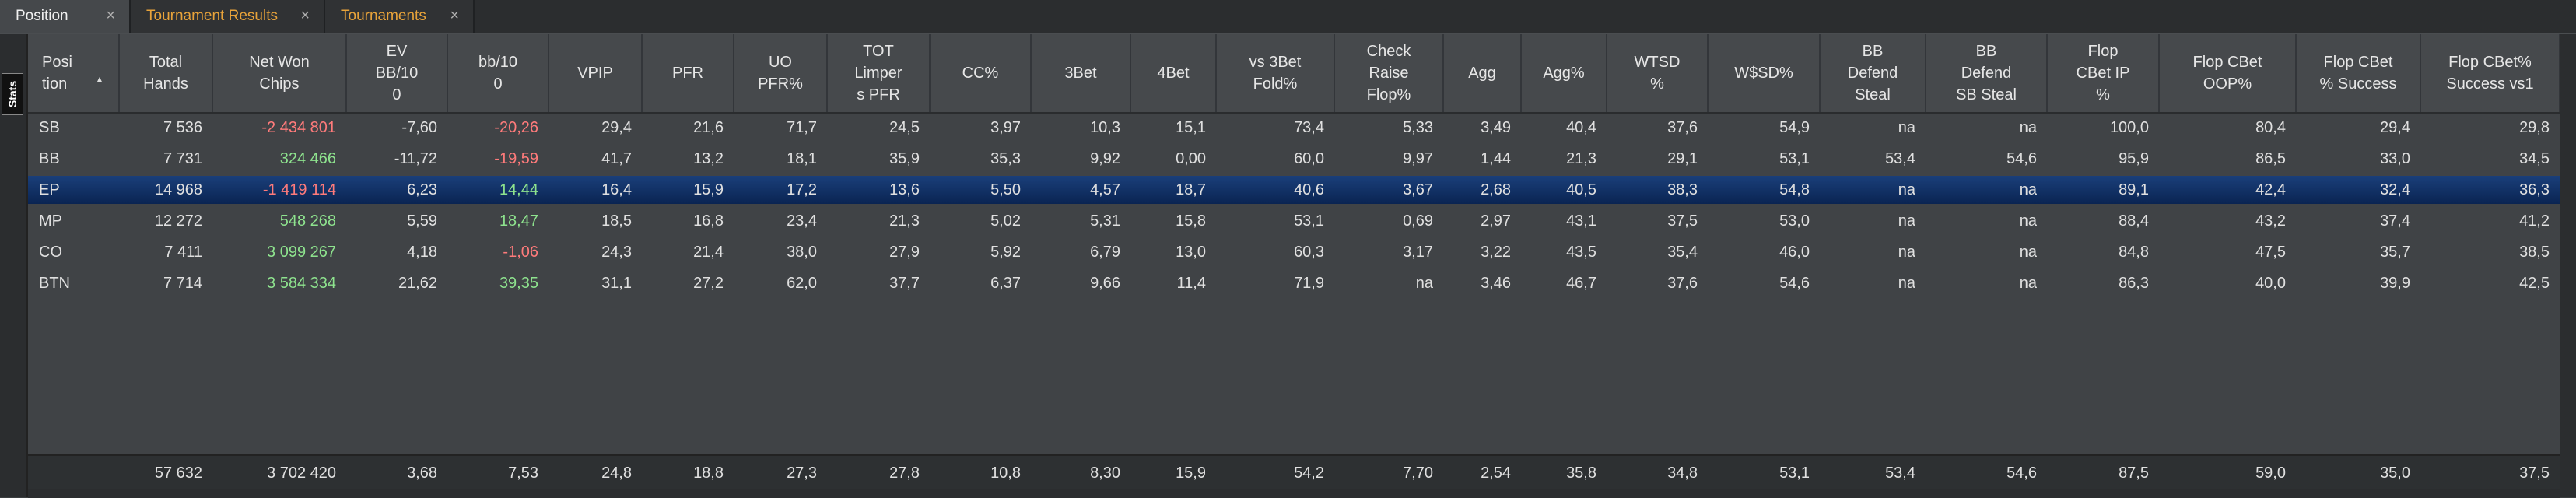  What do you see at coordinates (1418, 189) in the screenshot?
I see `cell-check-raise-flop: 3,67` at bounding box center [1418, 189].